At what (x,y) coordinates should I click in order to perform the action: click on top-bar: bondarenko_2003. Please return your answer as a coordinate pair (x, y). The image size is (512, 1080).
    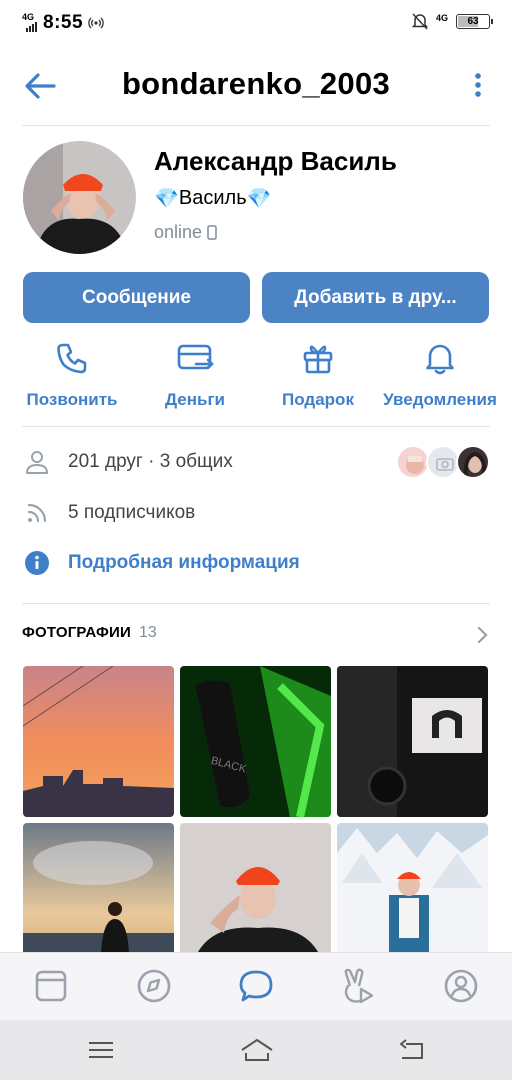
    Looking at the image, I should click on (256, 86).